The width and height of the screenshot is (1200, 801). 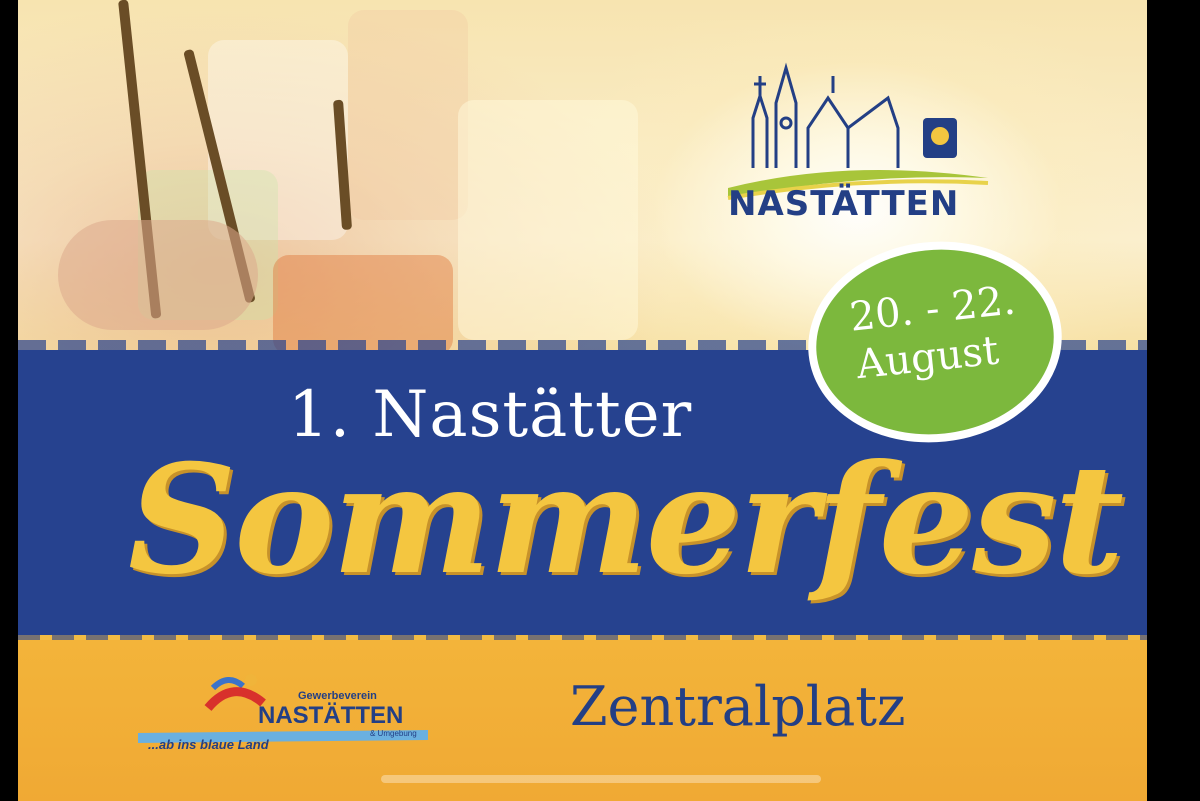 I want to click on hand, so click(x=158, y=275).